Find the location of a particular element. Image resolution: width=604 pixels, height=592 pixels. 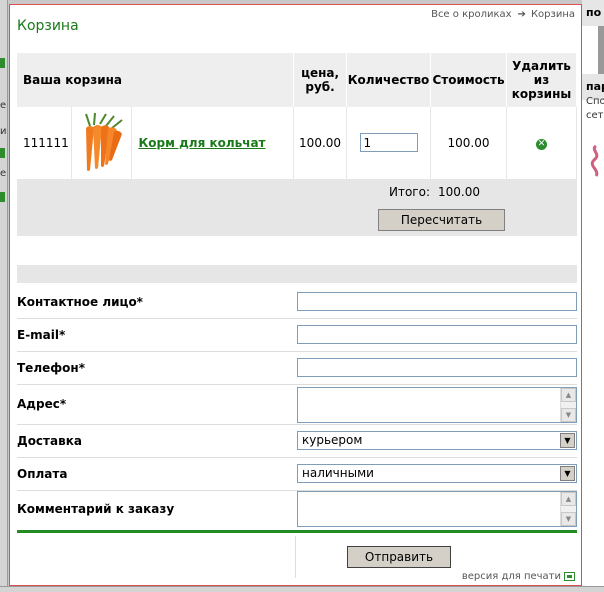

print-label: версия для печати is located at coordinates (511, 576).